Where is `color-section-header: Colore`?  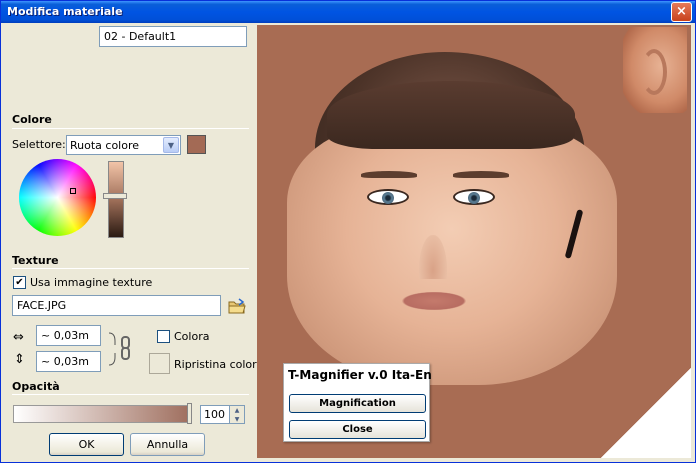
color-section-header: Colore is located at coordinates (32, 119).